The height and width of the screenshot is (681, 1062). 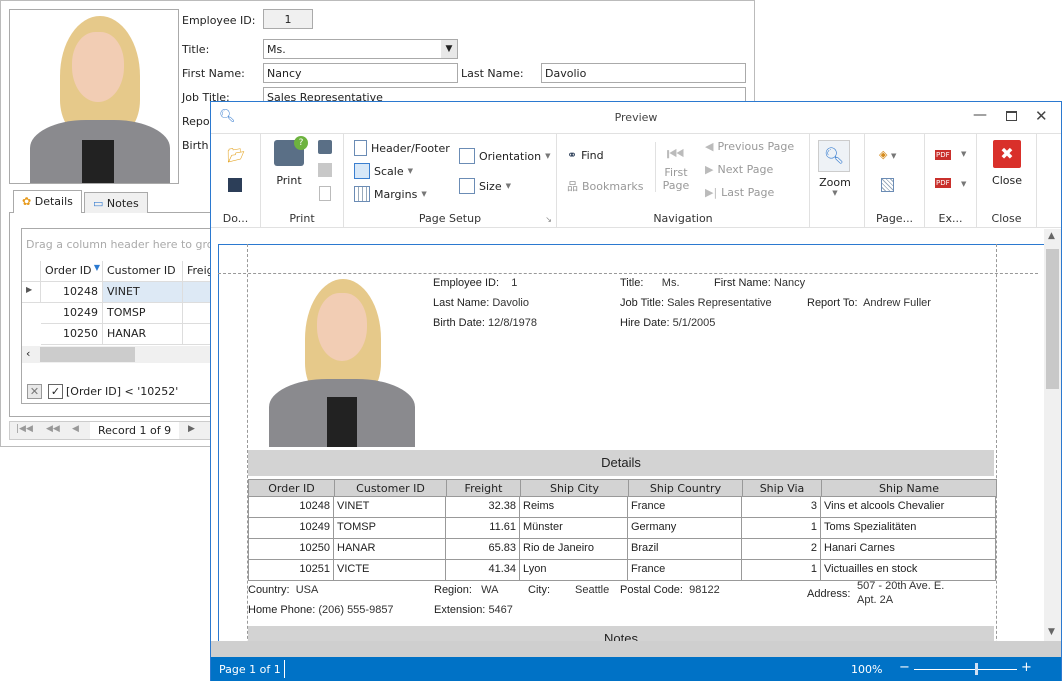 What do you see at coordinates (1041, 116) in the screenshot?
I see `close-window-button: ✕` at bounding box center [1041, 116].